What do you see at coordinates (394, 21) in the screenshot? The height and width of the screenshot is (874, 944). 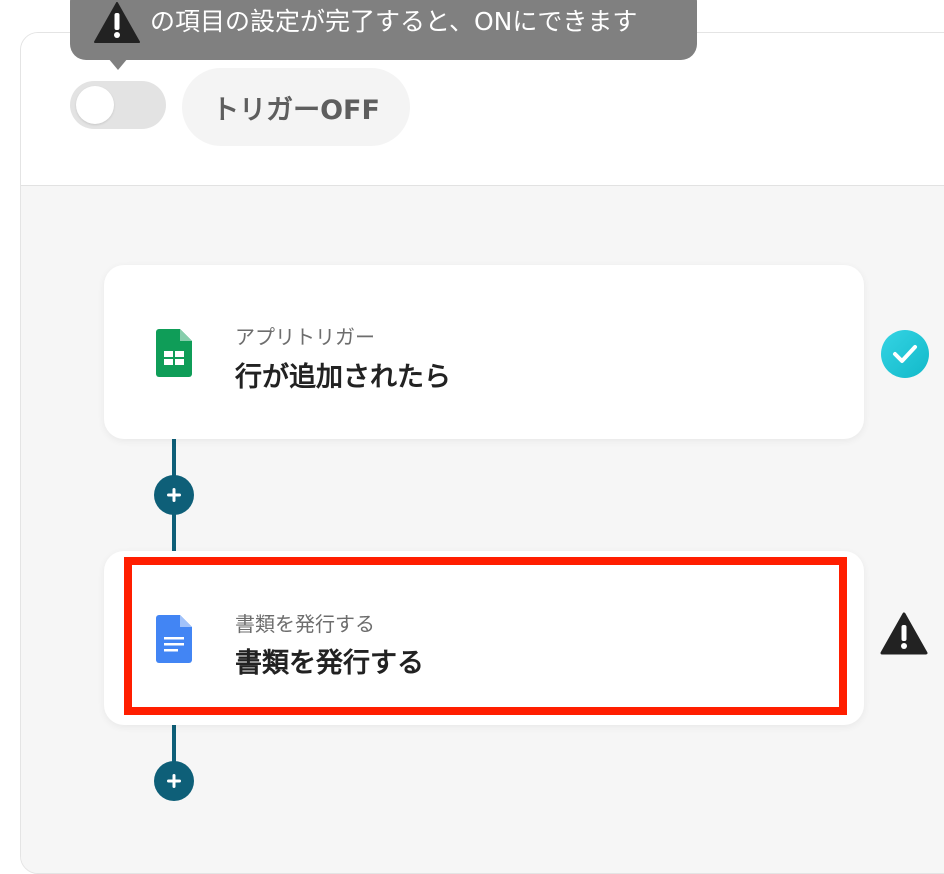 I see `tooltip-text: の項目の設定が完了すると、ONにできます` at bounding box center [394, 21].